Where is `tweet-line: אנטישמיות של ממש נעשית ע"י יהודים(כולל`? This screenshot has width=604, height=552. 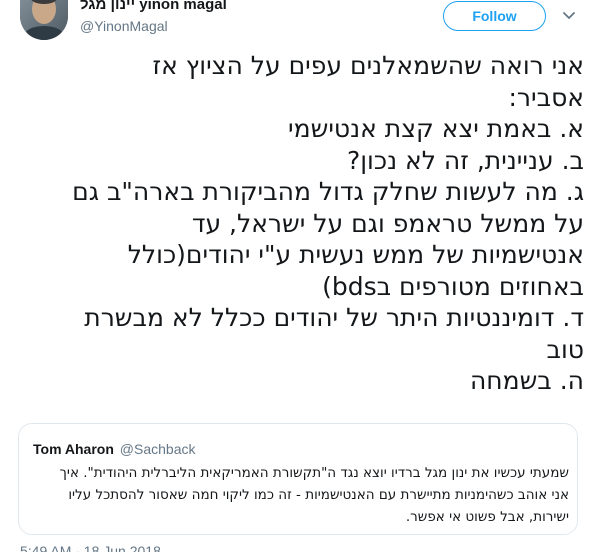
tweet-line: אנטישמיות של ממש נעשית ע"י יהודים(כולל is located at coordinates (355, 254).